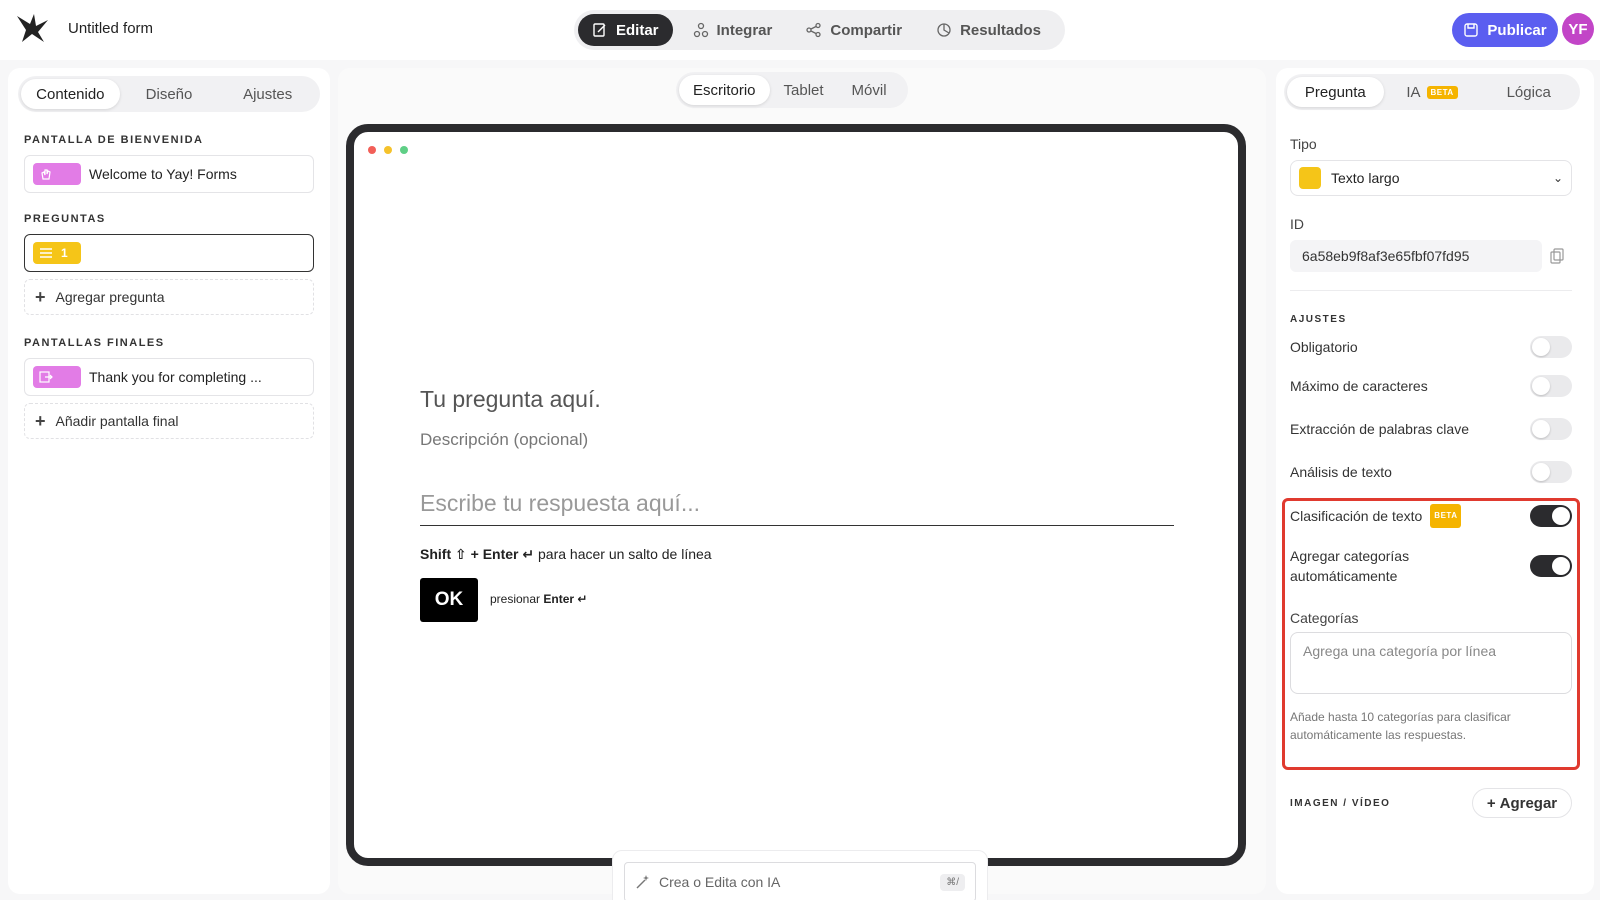  I want to click on auto-categories-label: Agregar categorías automáticamente, so click(1350, 566).